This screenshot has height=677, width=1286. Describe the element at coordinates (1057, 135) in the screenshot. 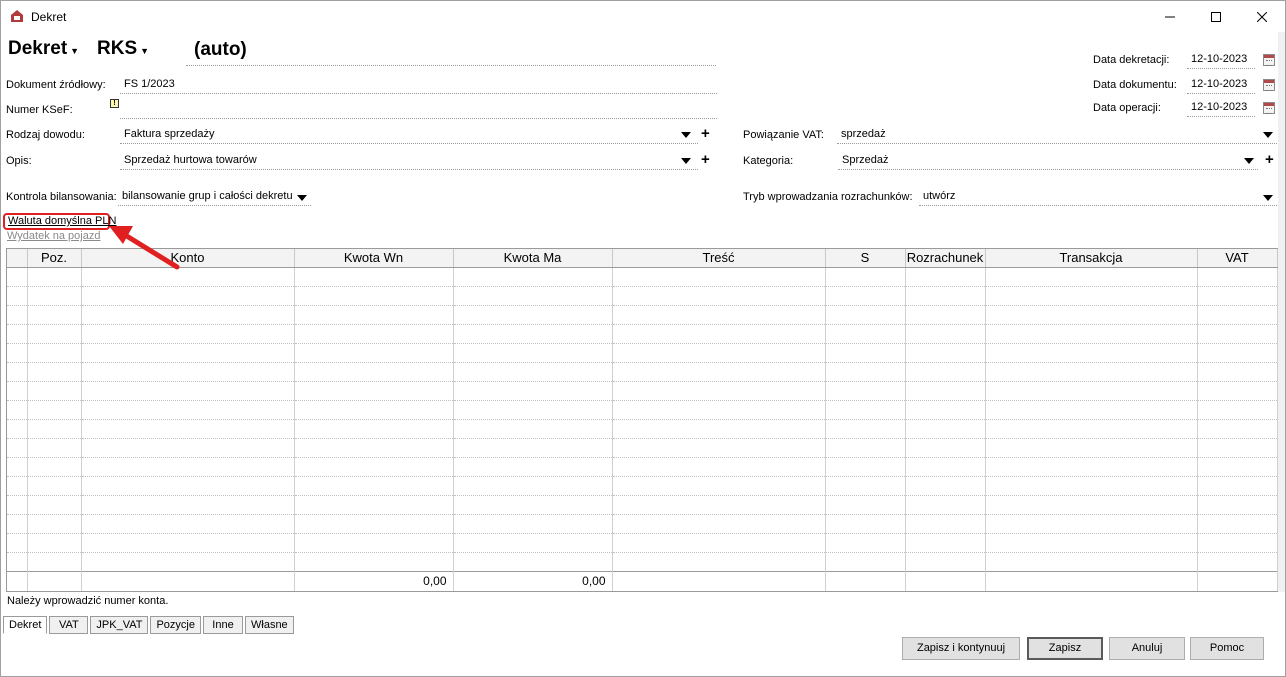

I see `powiazanie-vat-select: sprzedaż` at that location.